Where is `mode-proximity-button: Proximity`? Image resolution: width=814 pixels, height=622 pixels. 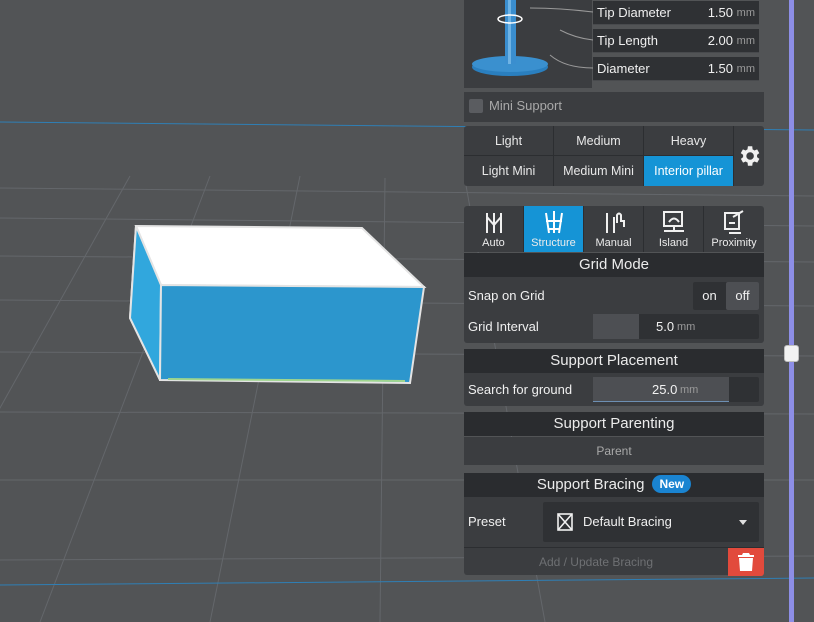 mode-proximity-button: Proximity is located at coordinates (734, 229).